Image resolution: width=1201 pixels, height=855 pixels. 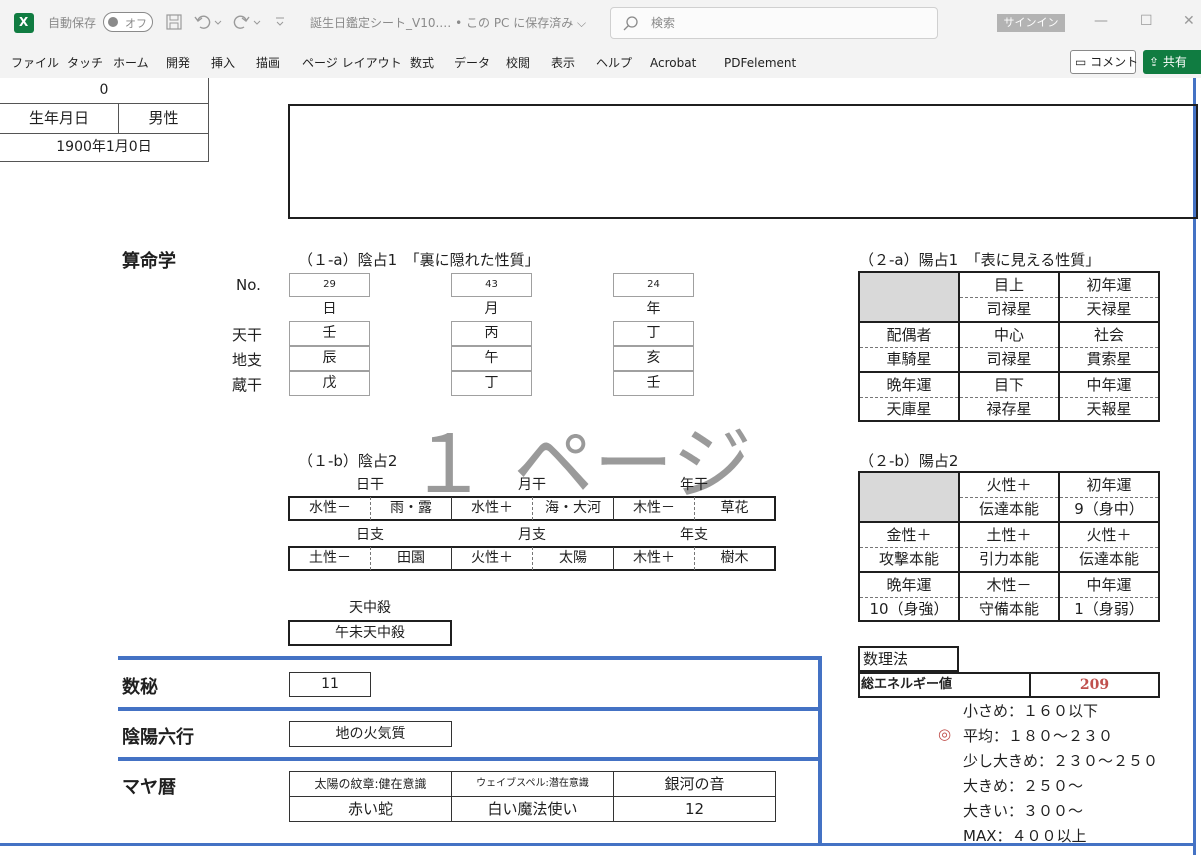 What do you see at coordinates (472, 63) in the screenshot?
I see `tab-data: データ` at bounding box center [472, 63].